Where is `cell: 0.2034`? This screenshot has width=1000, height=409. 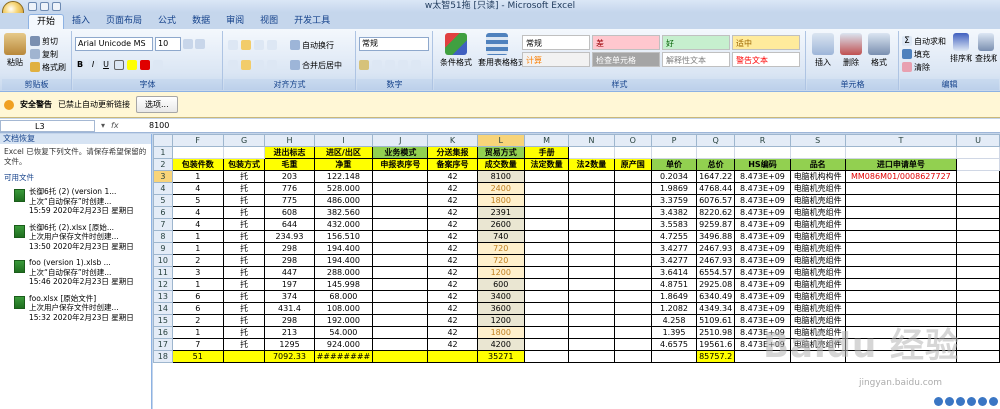 cell: 0.2034 is located at coordinates (674, 176).